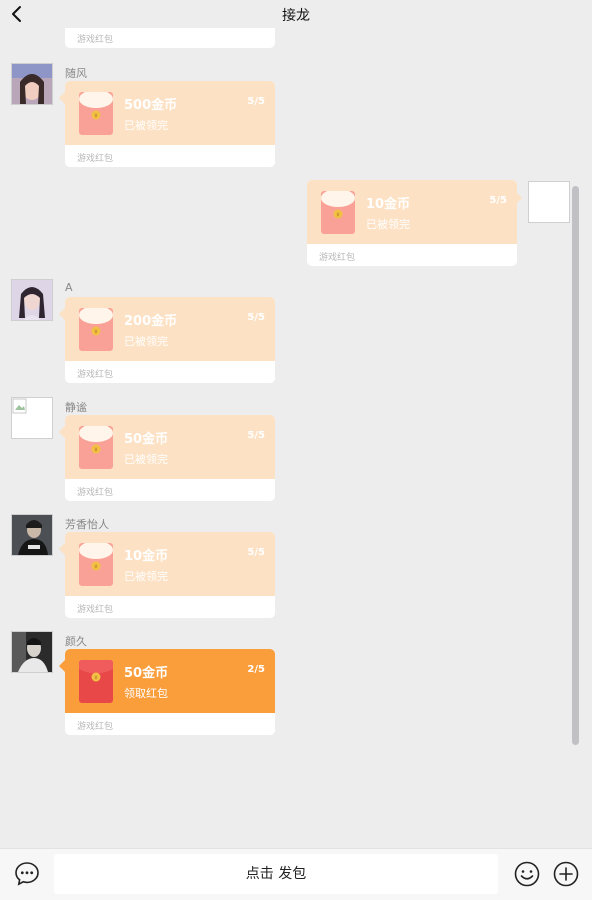  What do you see at coordinates (32, 418) in the screenshot?
I see `avatar-broken-image` at bounding box center [32, 418].